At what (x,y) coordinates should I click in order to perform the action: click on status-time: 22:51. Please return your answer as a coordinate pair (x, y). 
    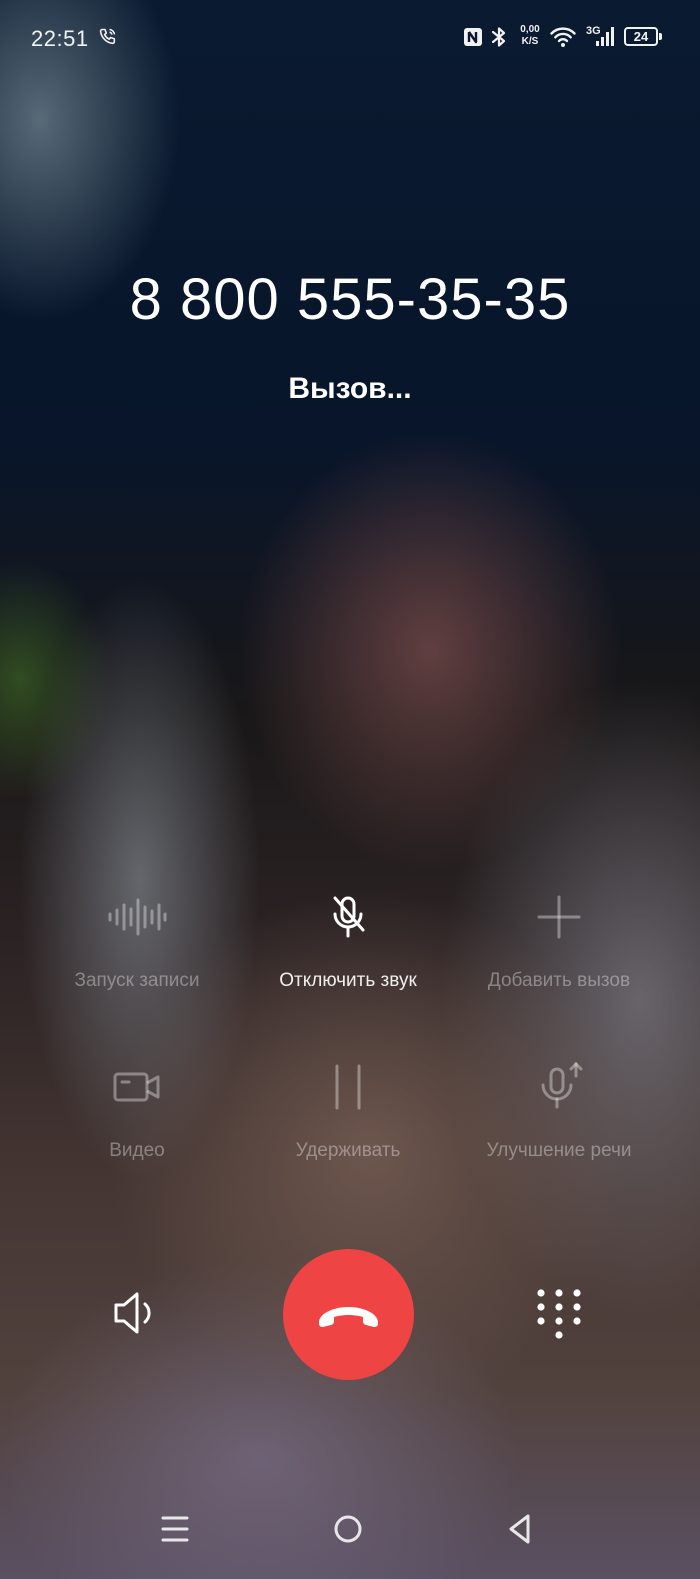
    Looking at the image, I should click on (60, 38).